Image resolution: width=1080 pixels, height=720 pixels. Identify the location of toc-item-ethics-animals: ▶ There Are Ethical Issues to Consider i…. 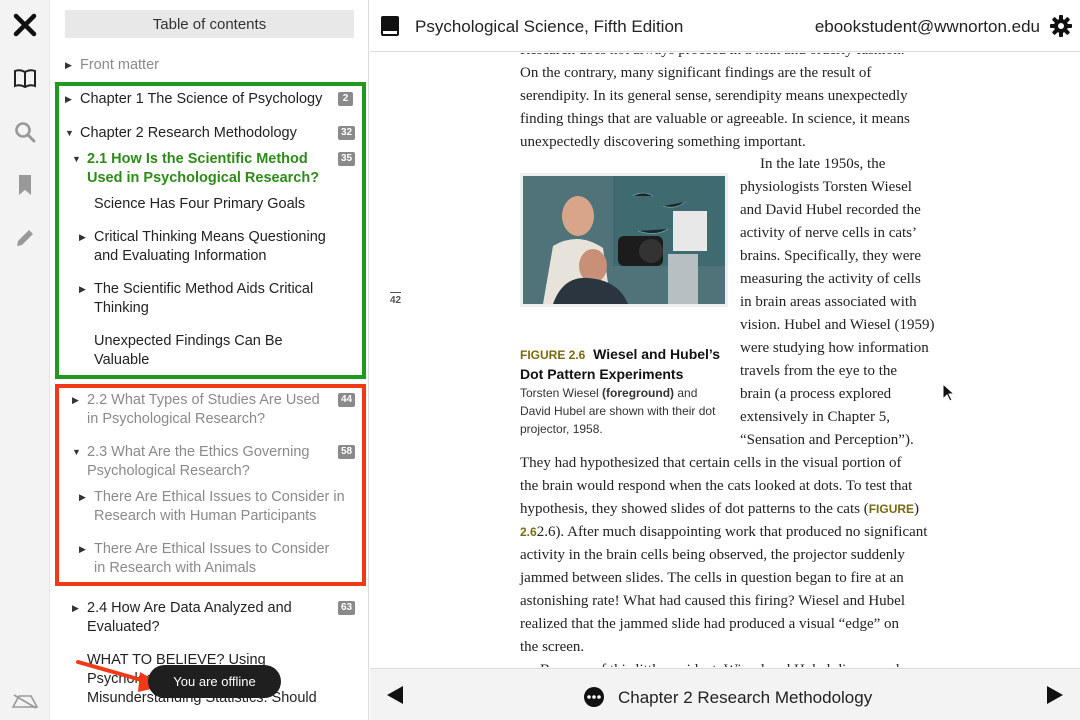
(211, 559).